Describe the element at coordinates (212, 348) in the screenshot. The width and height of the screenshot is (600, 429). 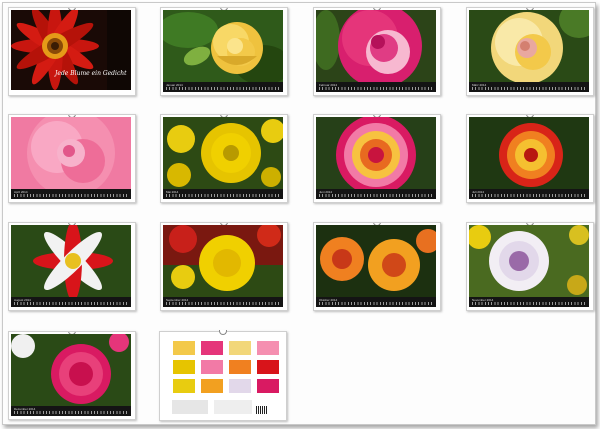
I see `thumb-february` at that location.